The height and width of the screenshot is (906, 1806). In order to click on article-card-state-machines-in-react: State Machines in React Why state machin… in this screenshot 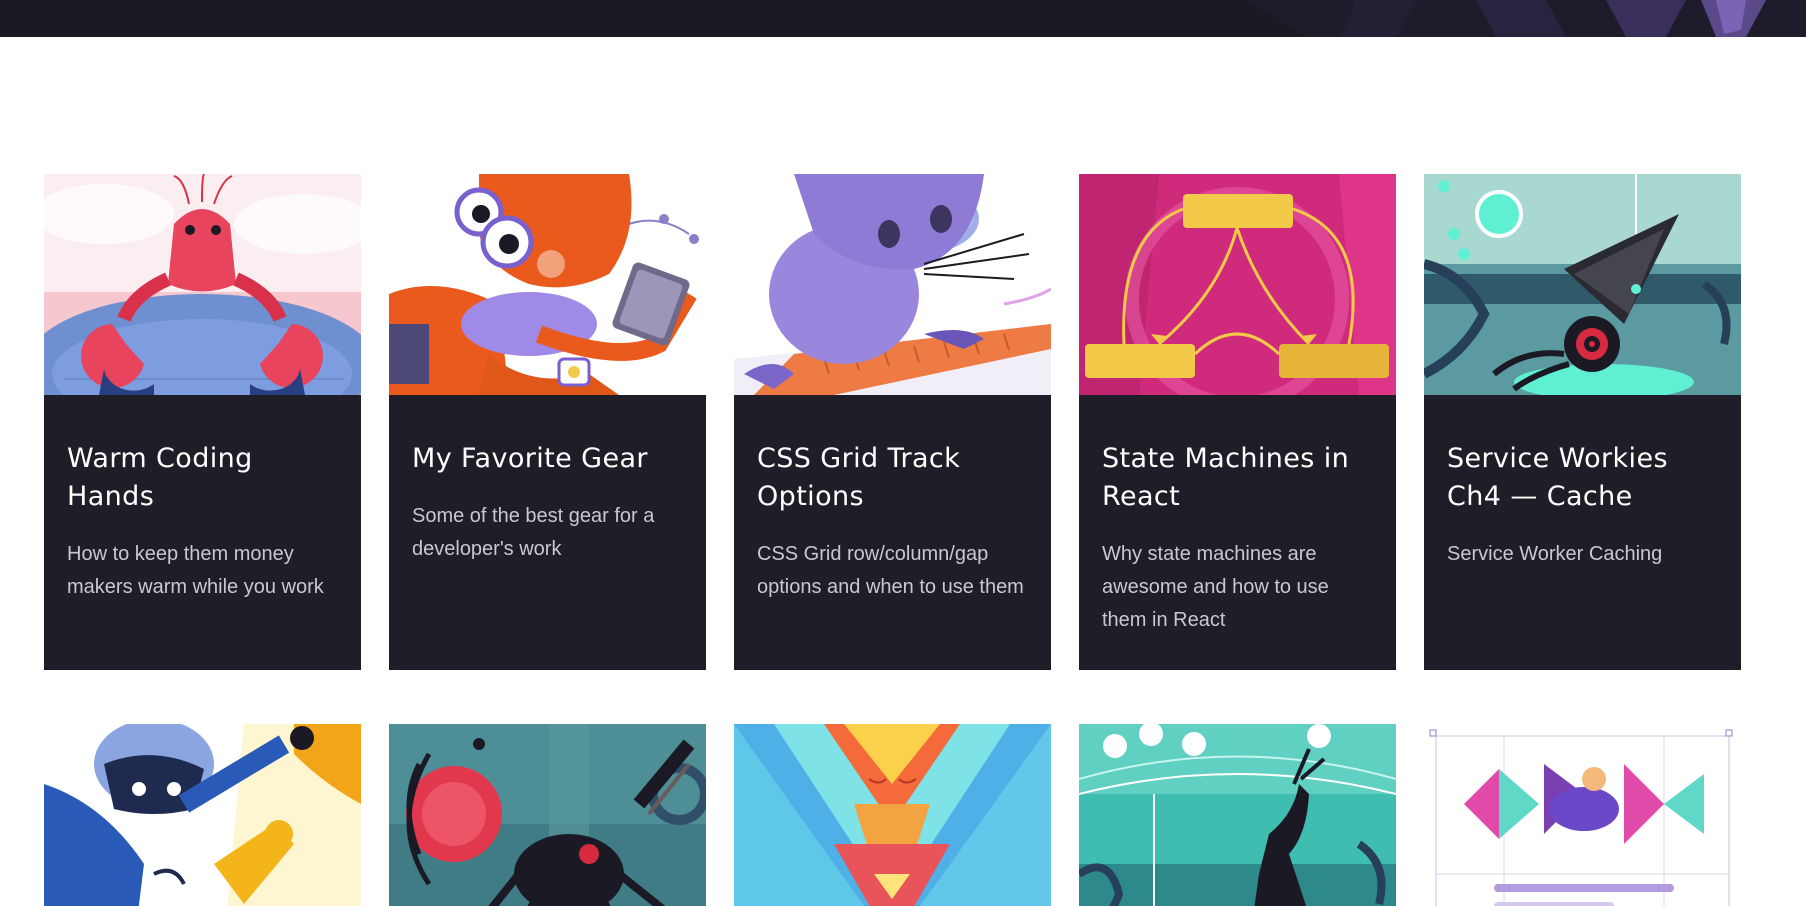, I will do `click(1237, 422)`.